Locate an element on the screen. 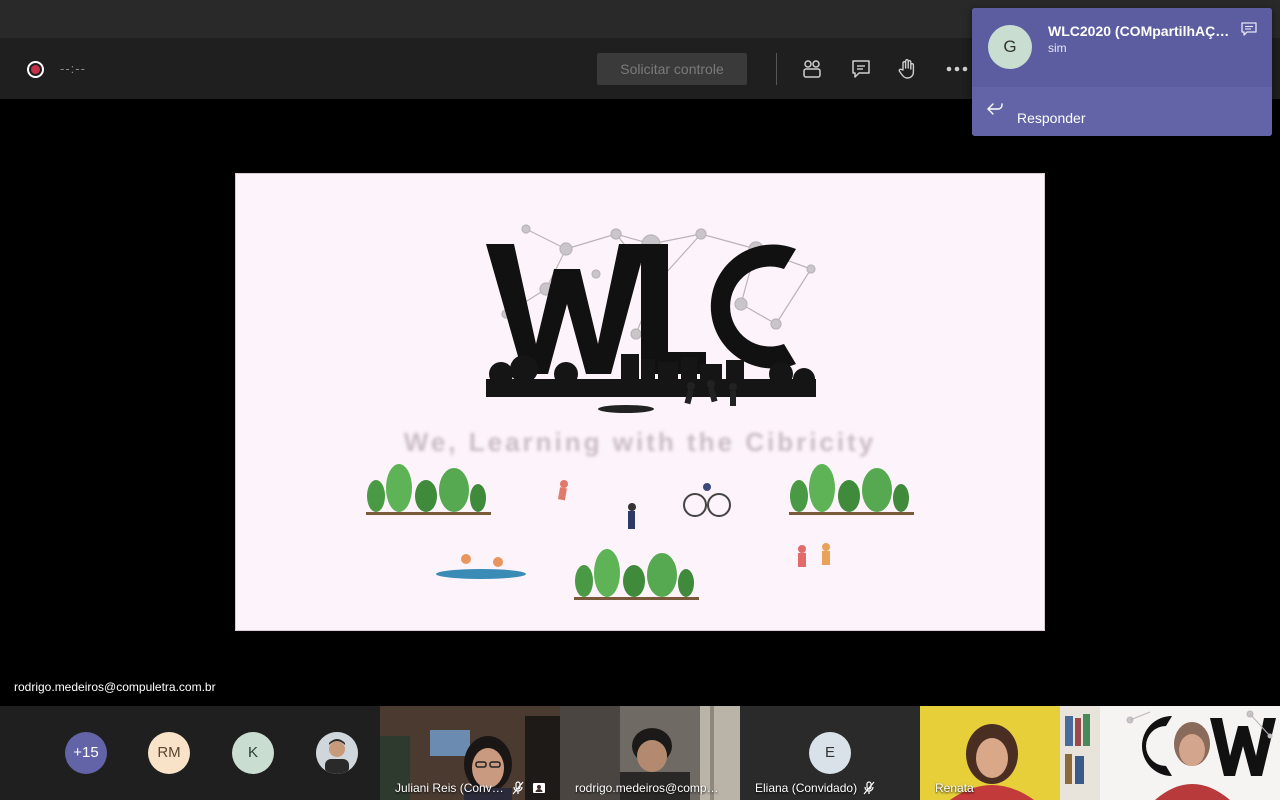 This screenshot has width=1280, height=800. participant-avatar-photo is located at coordinates (337, 753).